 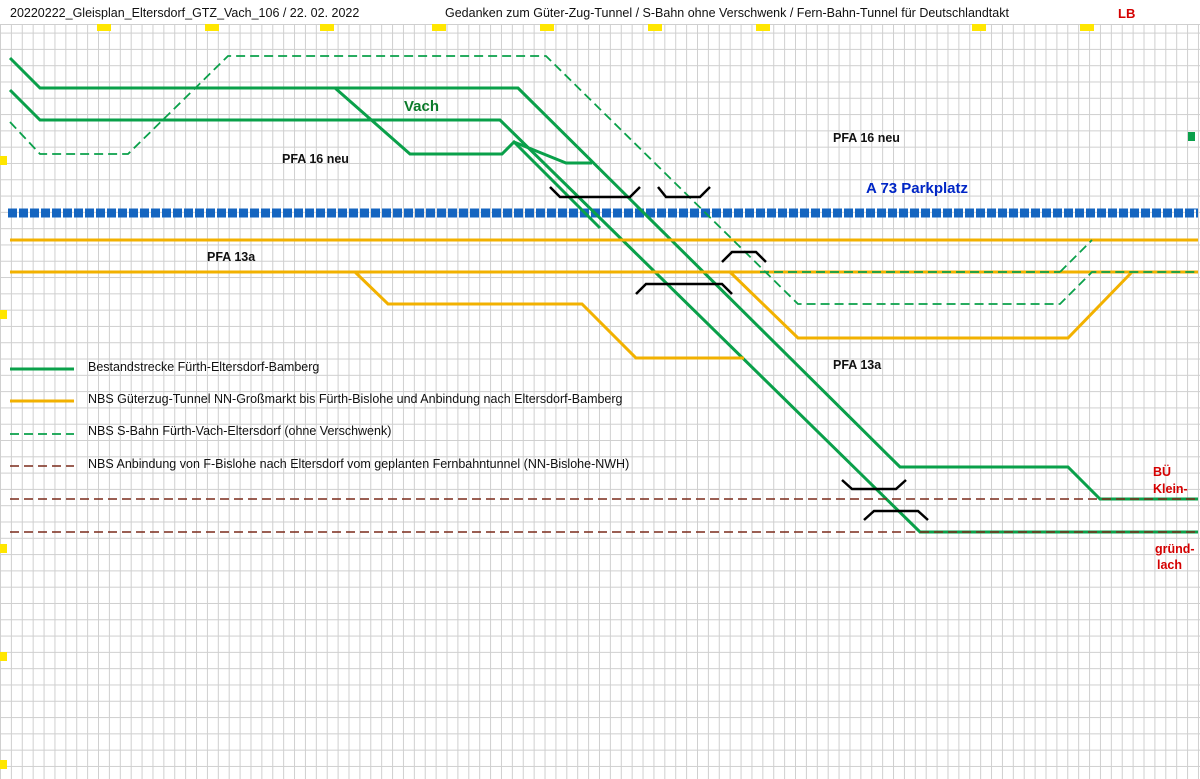 What do you see at coordinates (42, 417) in the screenshot?
I see `legend-samples` at bounding box center [42, 417].